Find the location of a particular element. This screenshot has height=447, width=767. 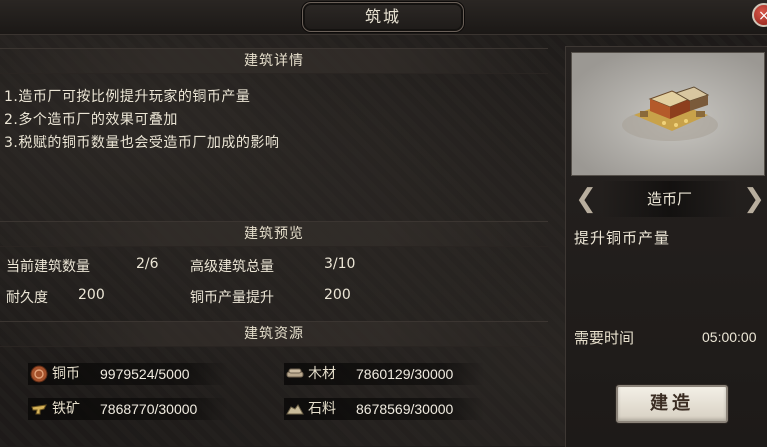

detail-line-2: 2.多个造币厂的效果可叠加 is located at coordinates (91, 120).